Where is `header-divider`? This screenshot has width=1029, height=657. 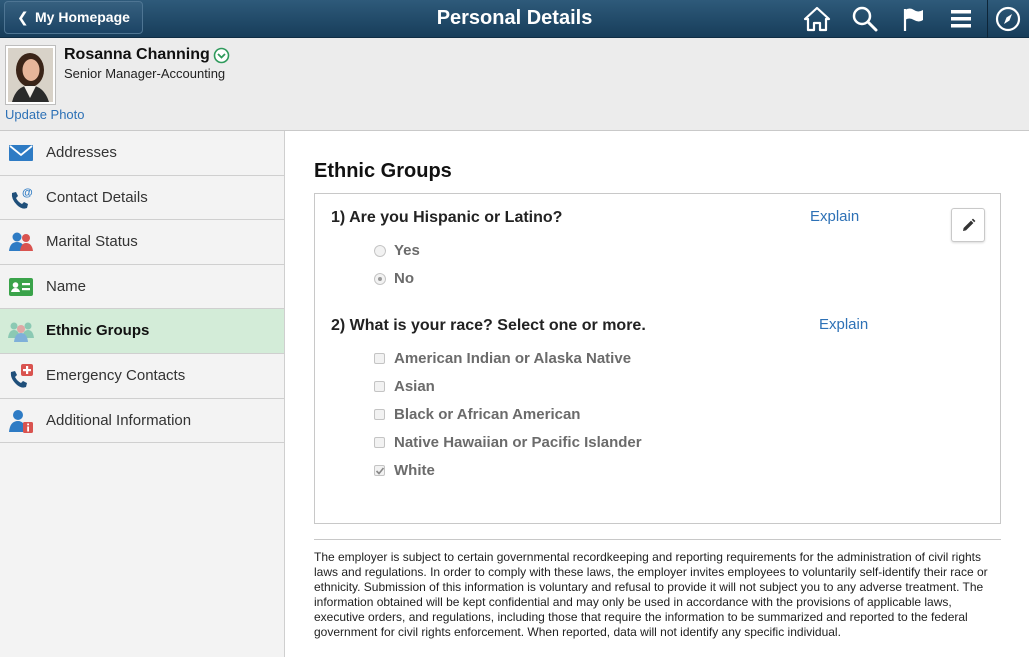
header-divider is located at coordinates (987, 19).